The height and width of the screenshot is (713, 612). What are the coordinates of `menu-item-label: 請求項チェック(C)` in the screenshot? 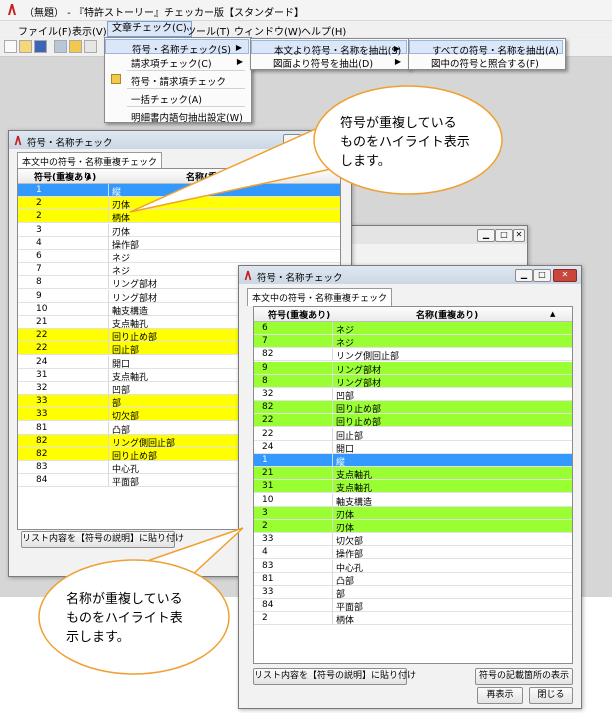 It's located at (171, 64).